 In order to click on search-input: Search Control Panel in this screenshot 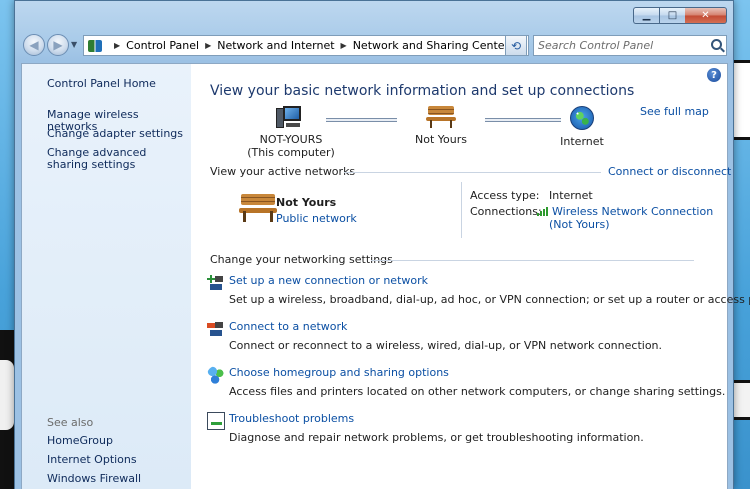, I will do `click(630, 45)`.